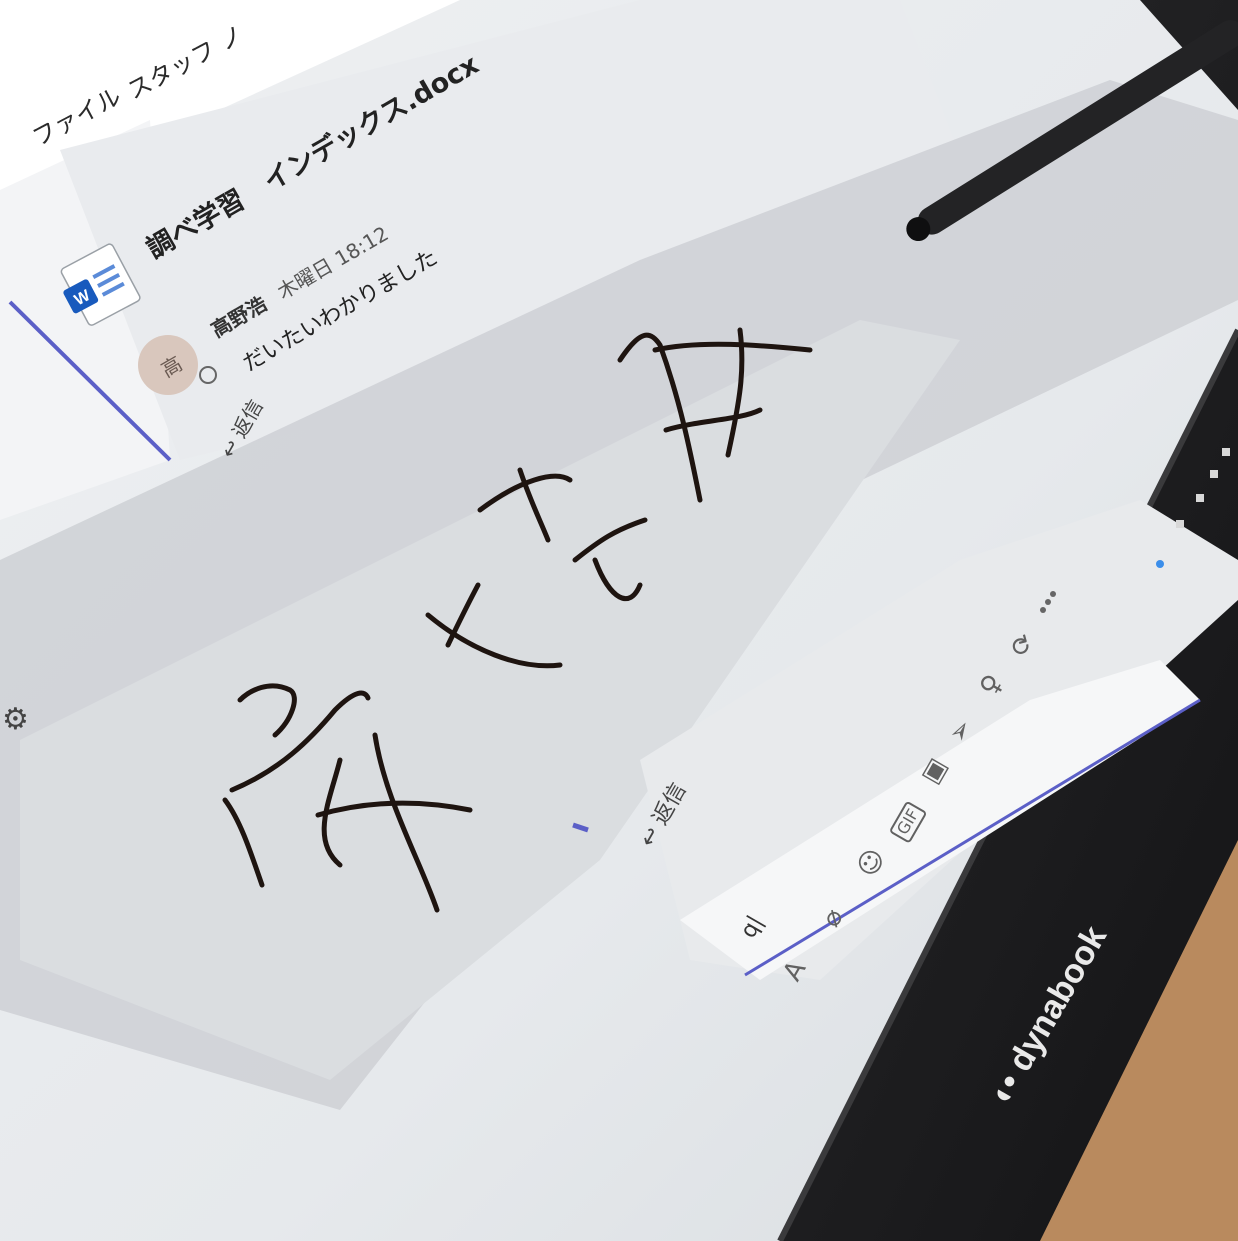 The image size is (1238, 1241). Describe the element at coordinates (15, 720) in the screenshot. I see `gear-icon: ⚙` at that location.